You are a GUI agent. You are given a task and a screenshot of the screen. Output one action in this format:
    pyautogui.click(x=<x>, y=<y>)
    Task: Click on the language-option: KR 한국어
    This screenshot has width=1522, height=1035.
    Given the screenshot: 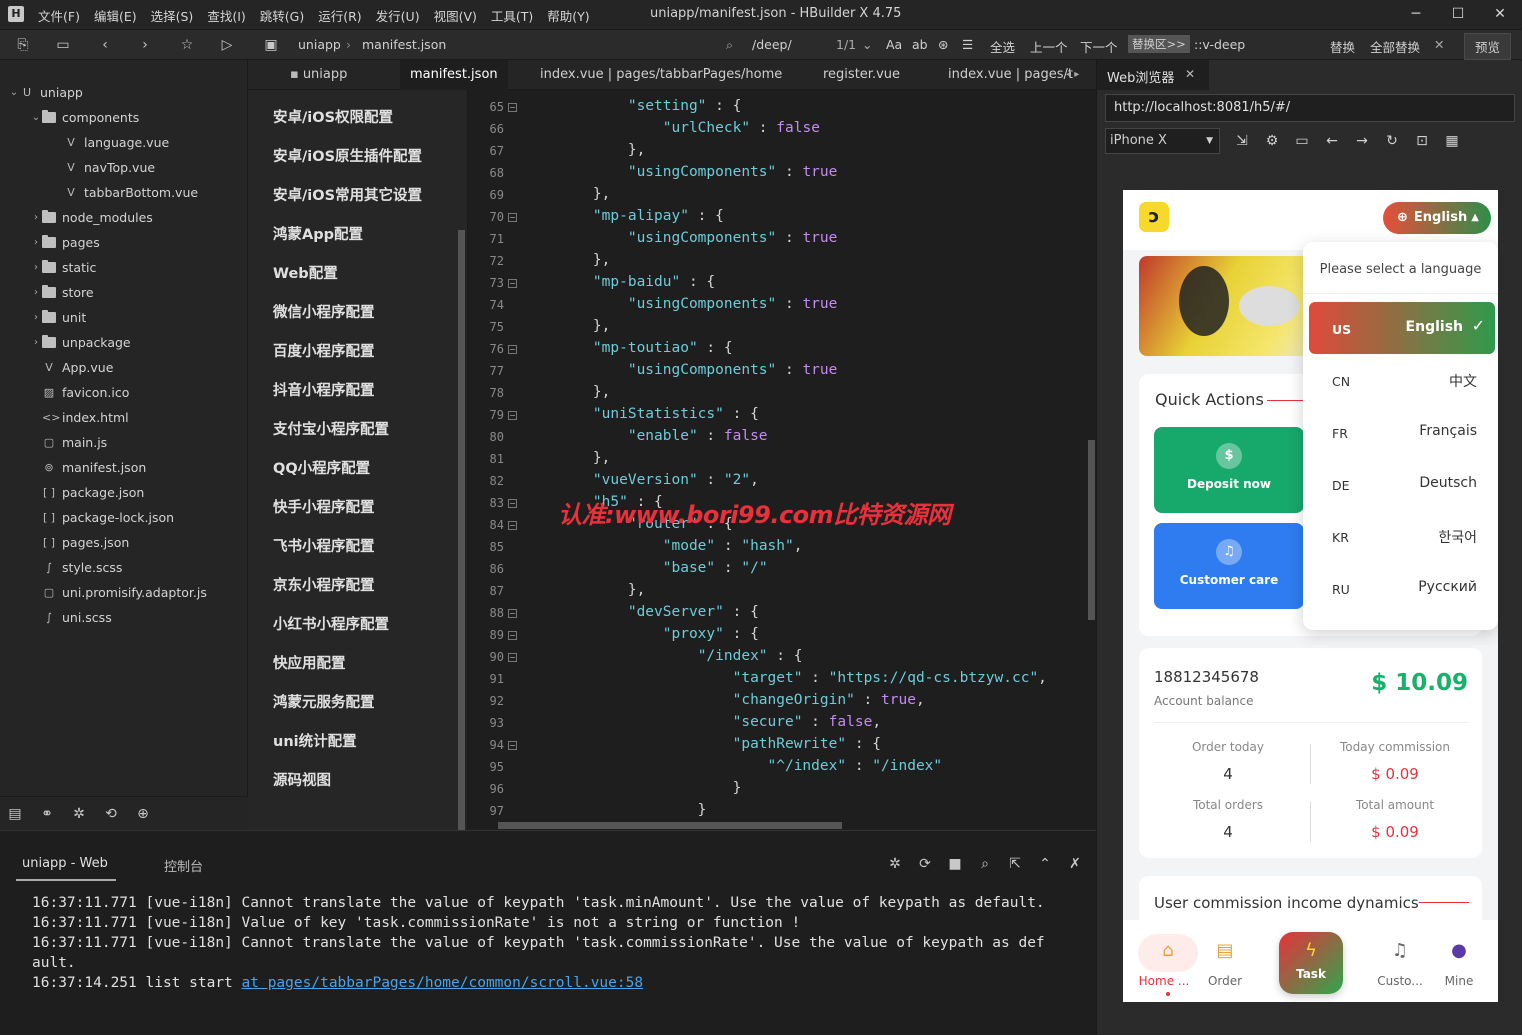 What is the action you would take?
    pyautogui.click(x=1402, y=536)
    